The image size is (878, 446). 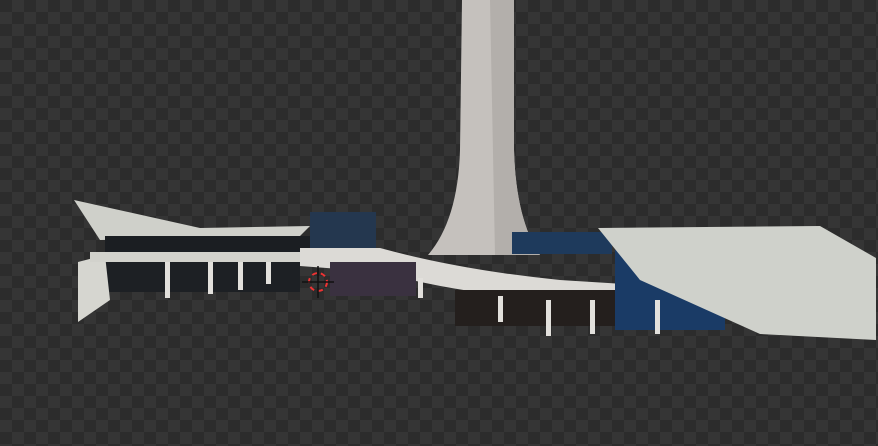 I want to click on 3d-cursor-icon, so click(x=318, y=282).